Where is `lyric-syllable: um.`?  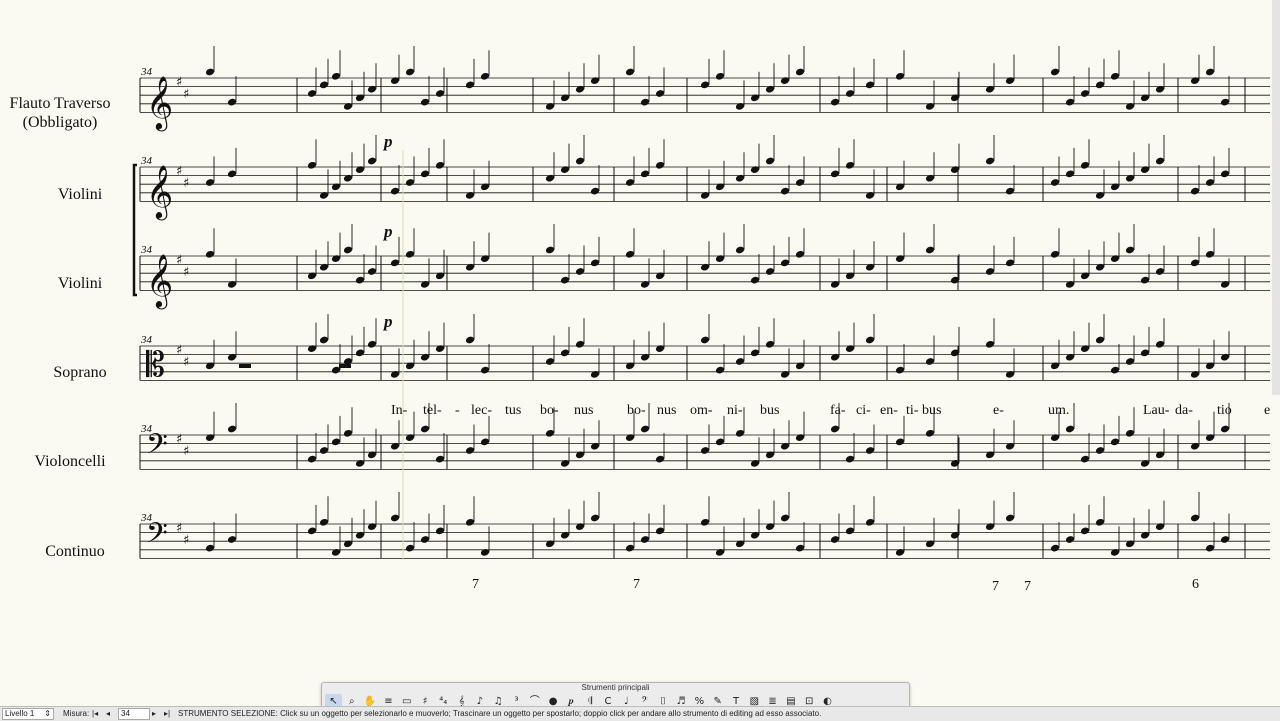 lyric-syllable: um. is located at coordinates (1058, 411).